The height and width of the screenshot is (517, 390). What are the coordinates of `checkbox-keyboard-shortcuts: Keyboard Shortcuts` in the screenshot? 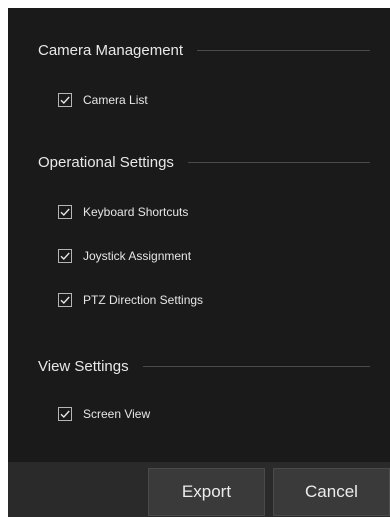 It's located at (123, 212).